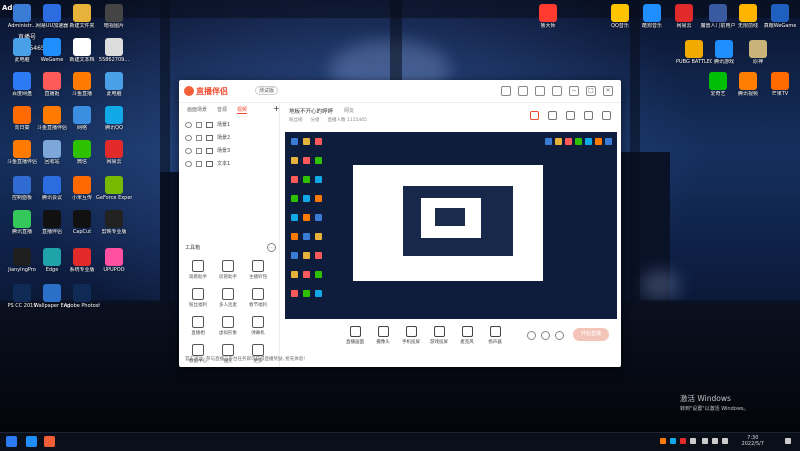 This screenshot has width=800, height=451. What do you see at coordinates (258, 298) in the screenshot?
I see `tool-item: 春节福利` at bounding box center [258, 298].